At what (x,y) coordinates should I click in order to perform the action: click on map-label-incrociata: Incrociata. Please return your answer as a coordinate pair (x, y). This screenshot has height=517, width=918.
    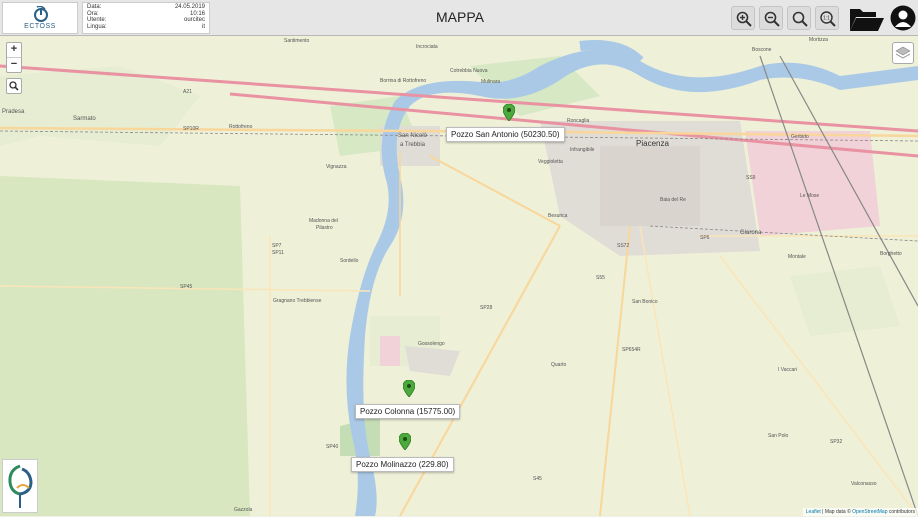
    Looking at the image, I should click on (427, 47).